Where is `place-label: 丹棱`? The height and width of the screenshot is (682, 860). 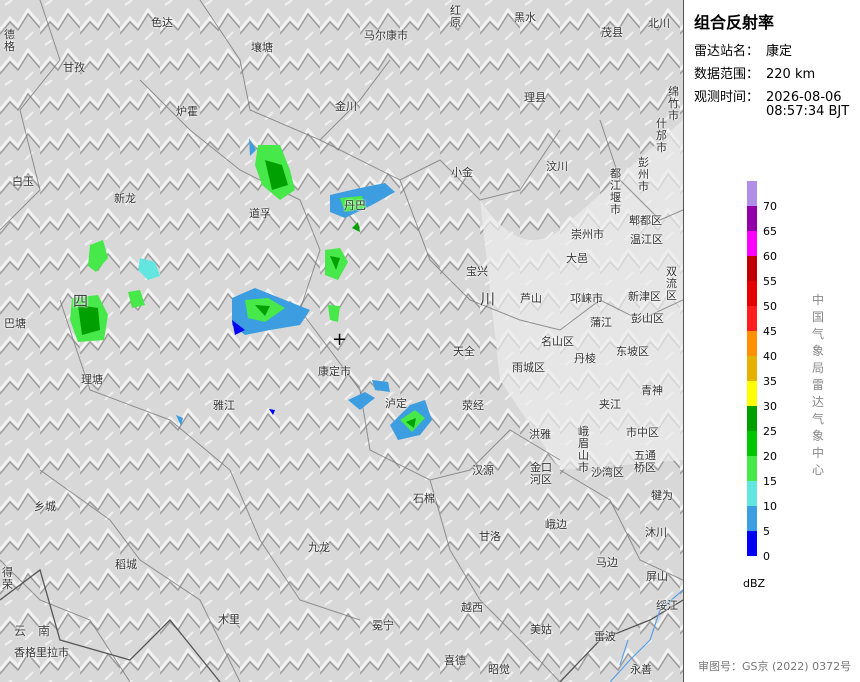
place-label: 丹棱 is located at coordinates (585, 358).